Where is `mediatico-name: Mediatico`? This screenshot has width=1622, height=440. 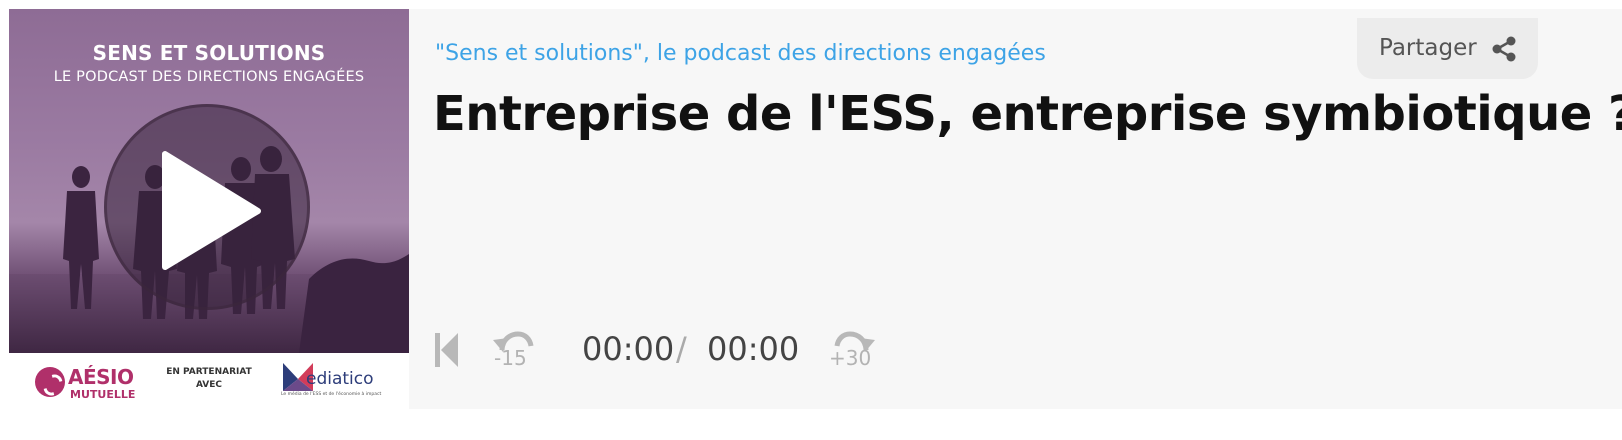 mediatico-name: Mediatico is located at coordinates (340, 379).